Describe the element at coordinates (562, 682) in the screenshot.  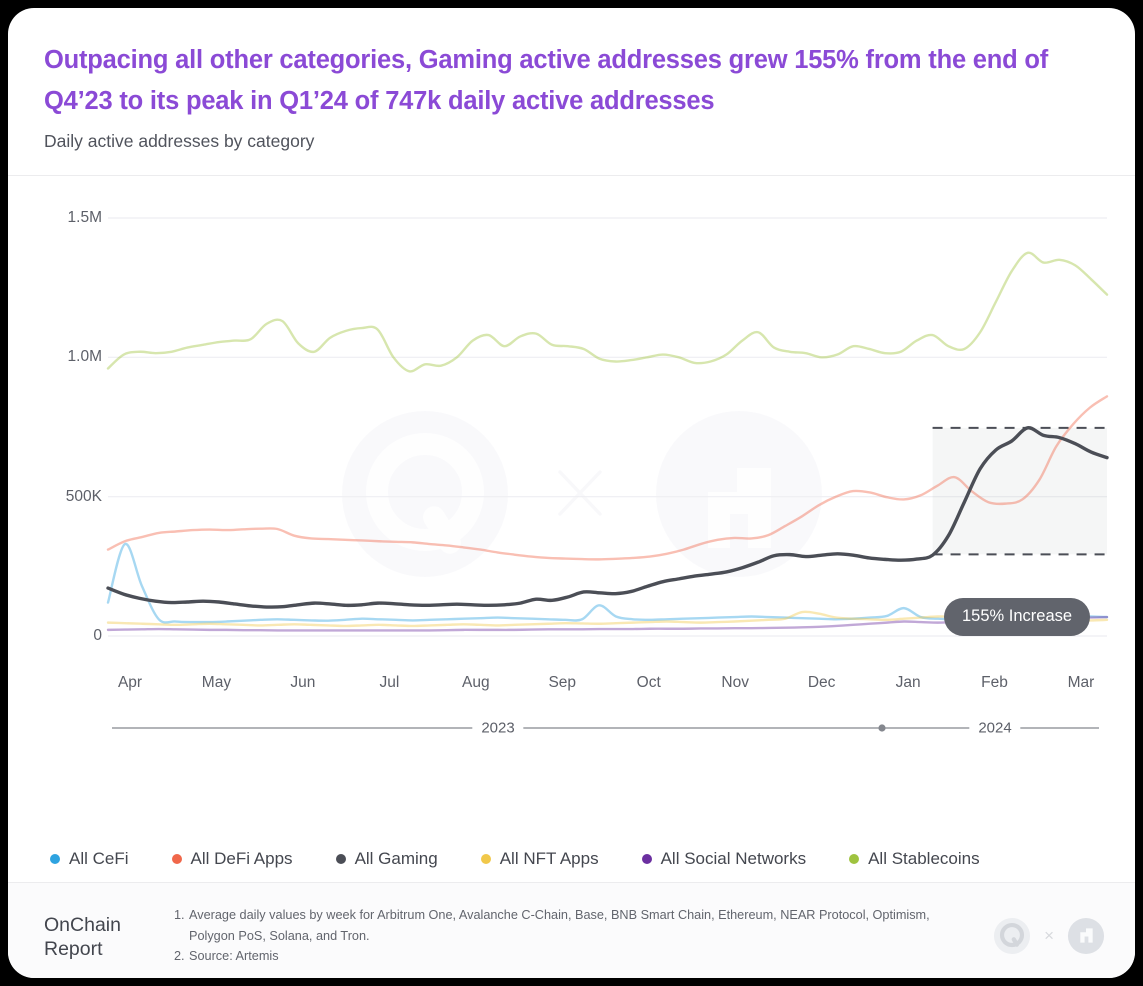
I see `x-axis-tick-label: Sep` at that location.